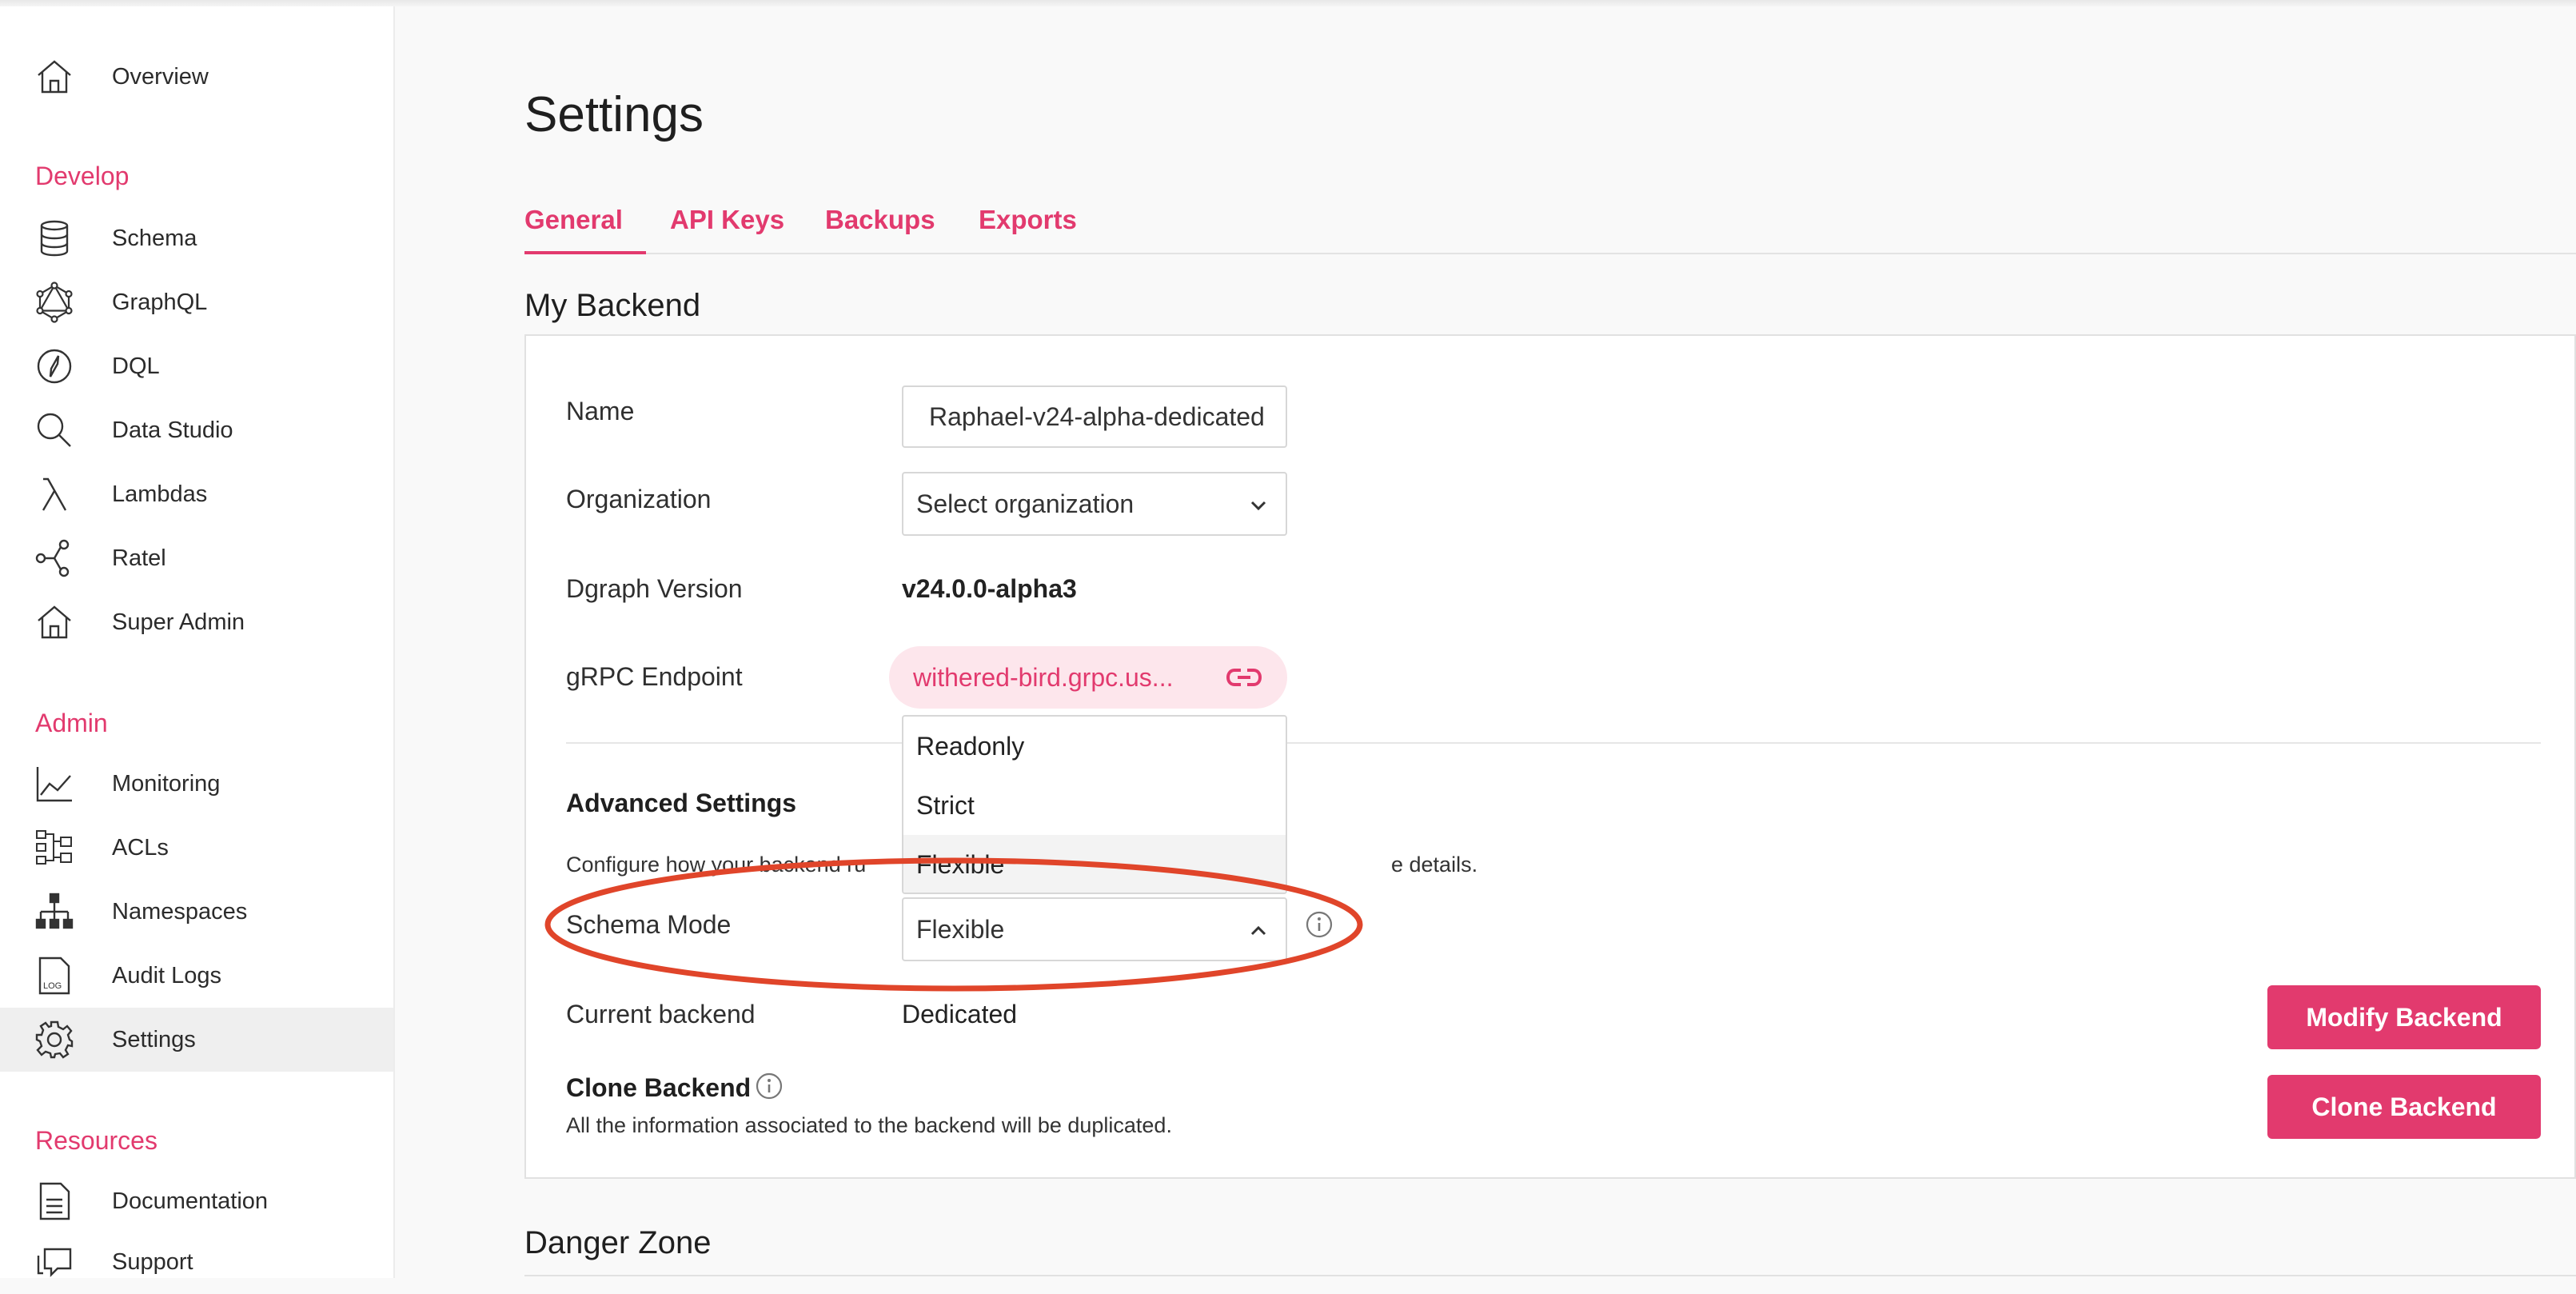  What do you see at coordinates (196, 558) in the screenshot?
I see `sidebar-item-ratel: Ratel` at bounding box center [196, 558].